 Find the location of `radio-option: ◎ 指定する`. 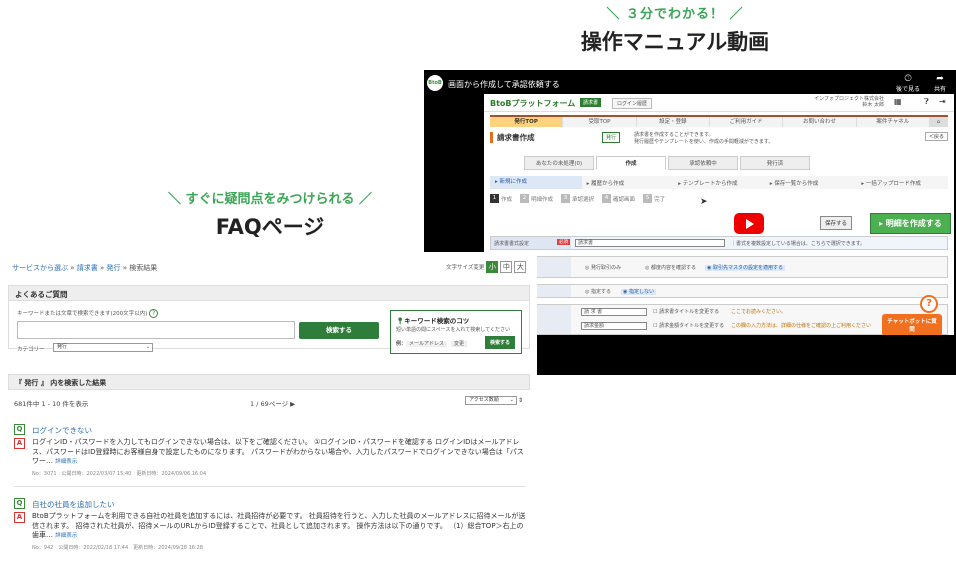

radio-option: ◎ 指定する is located at coordinates (598, 292).